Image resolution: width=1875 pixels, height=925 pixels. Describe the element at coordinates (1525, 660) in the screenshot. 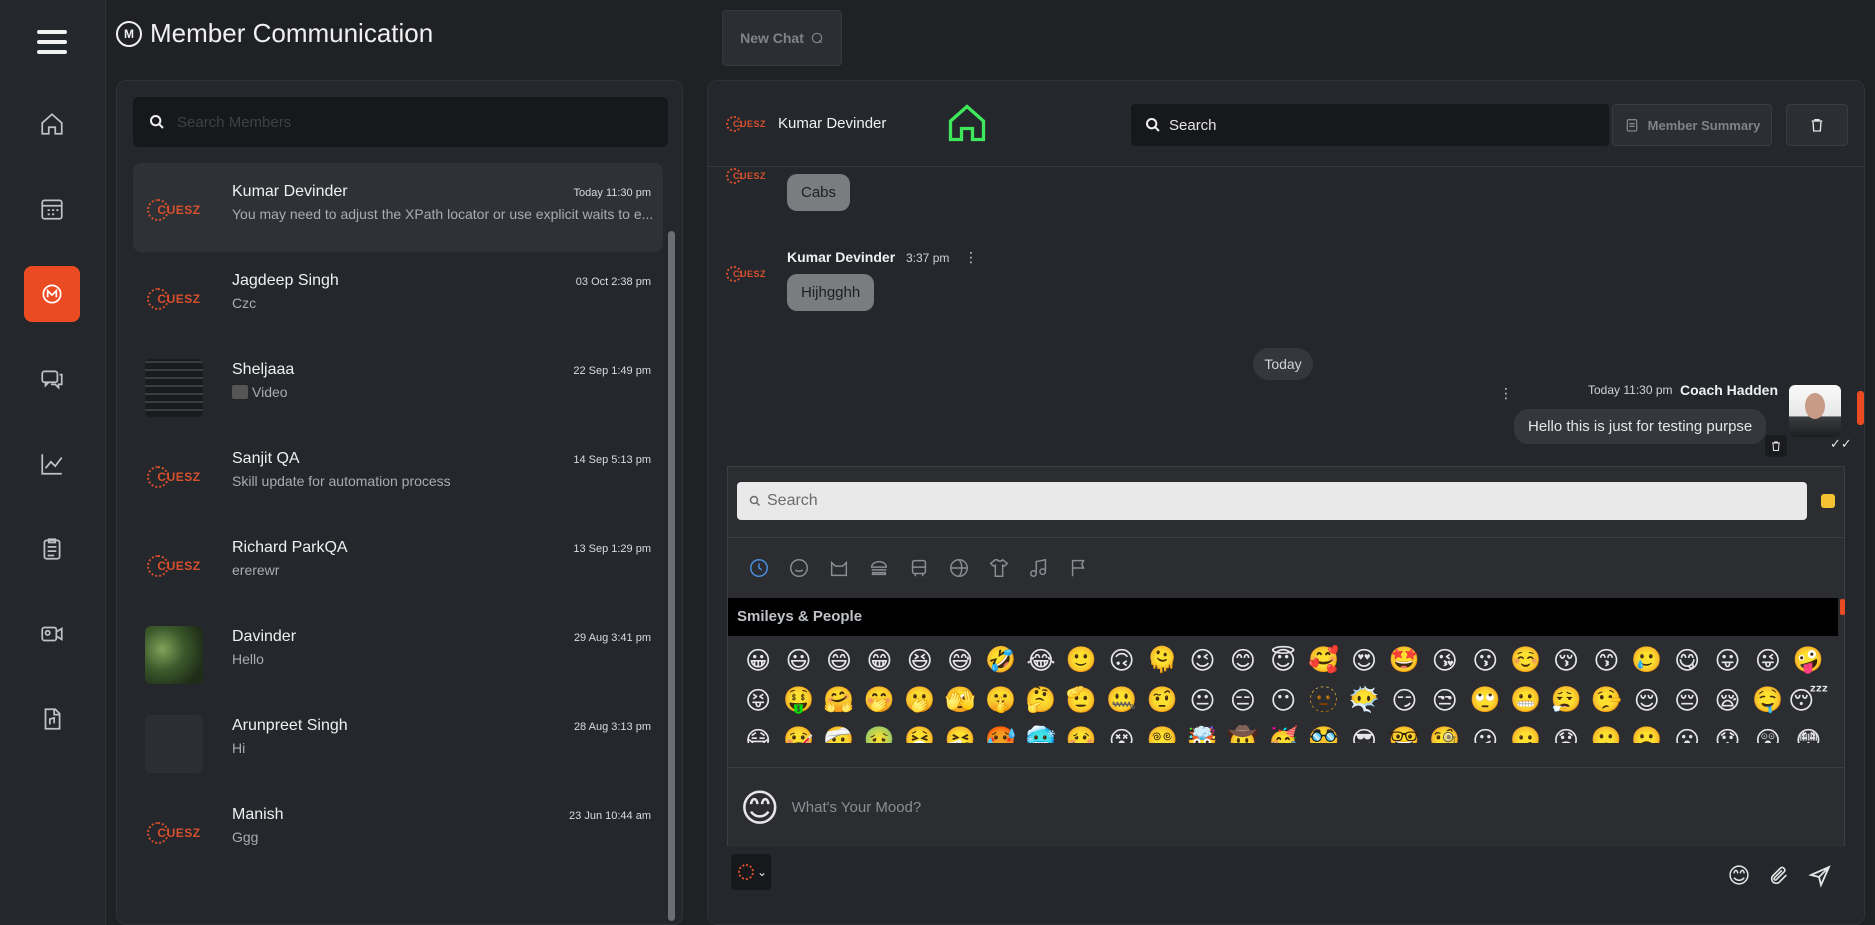

I see `emoji-item: ☺️` at that location.